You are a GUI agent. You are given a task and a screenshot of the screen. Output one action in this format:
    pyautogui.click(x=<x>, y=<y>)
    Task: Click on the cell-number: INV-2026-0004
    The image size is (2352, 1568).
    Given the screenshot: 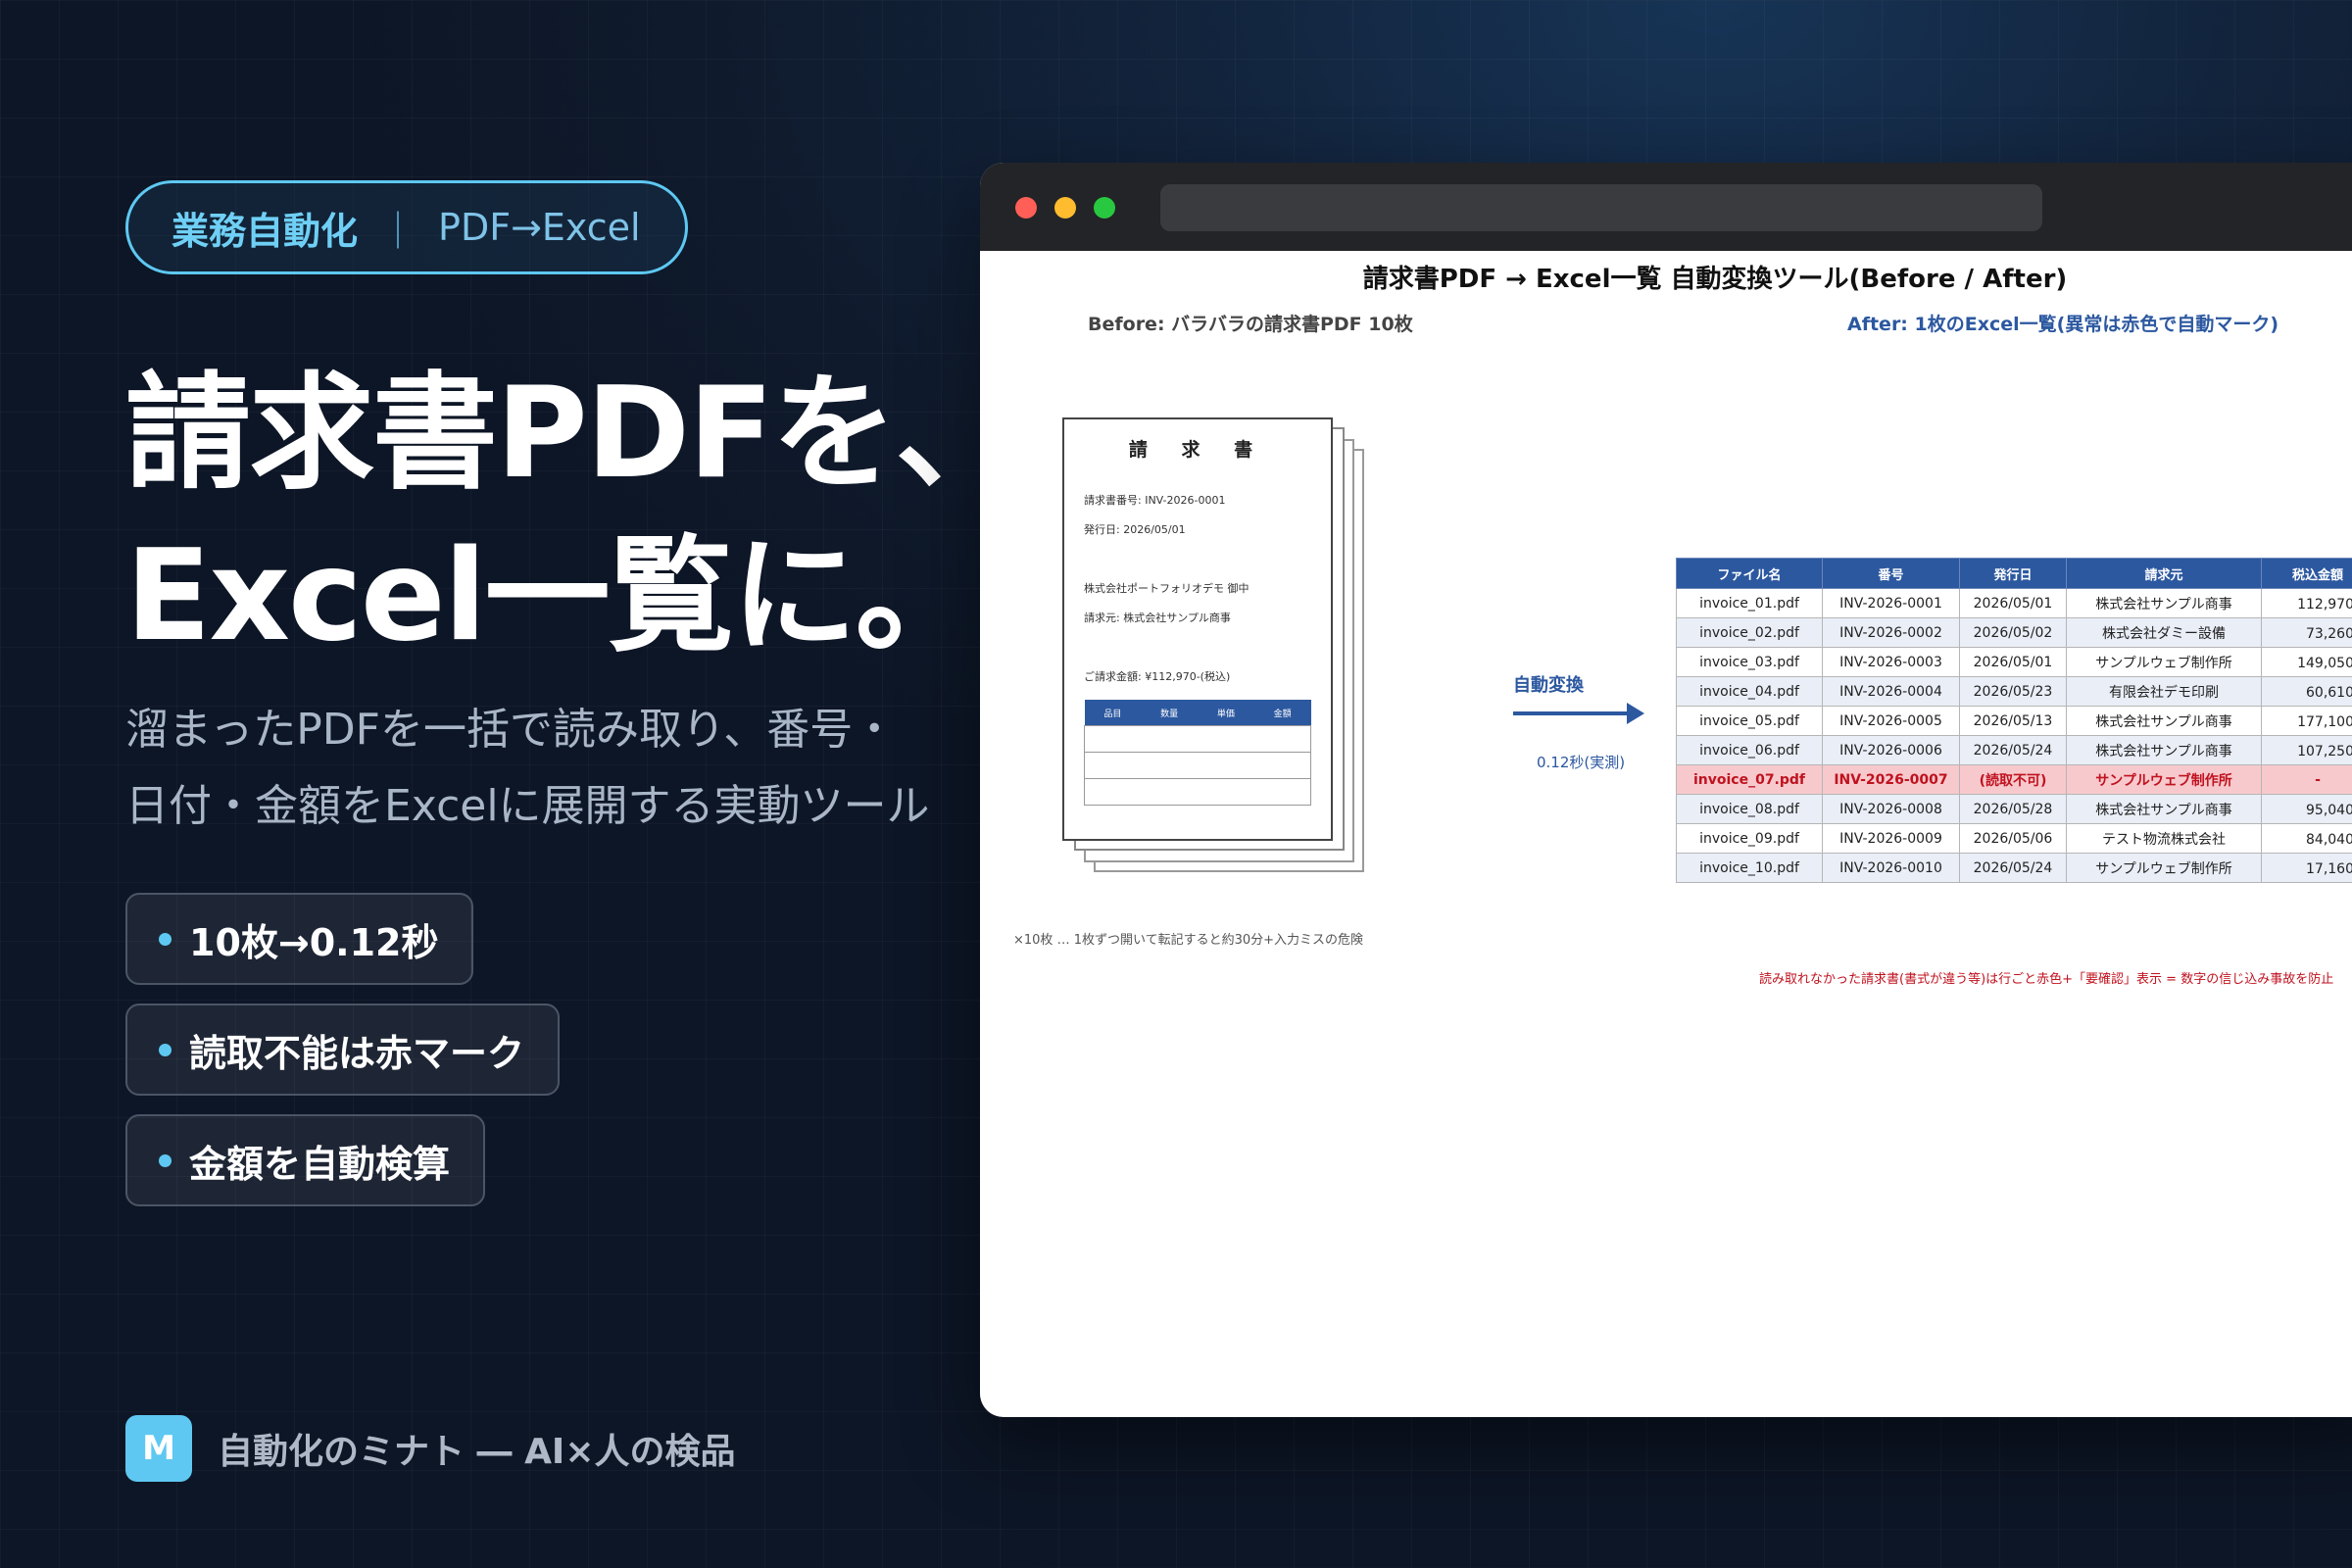 What is the action you would take?
    pyautogui.click(x=1891, y=691)
    